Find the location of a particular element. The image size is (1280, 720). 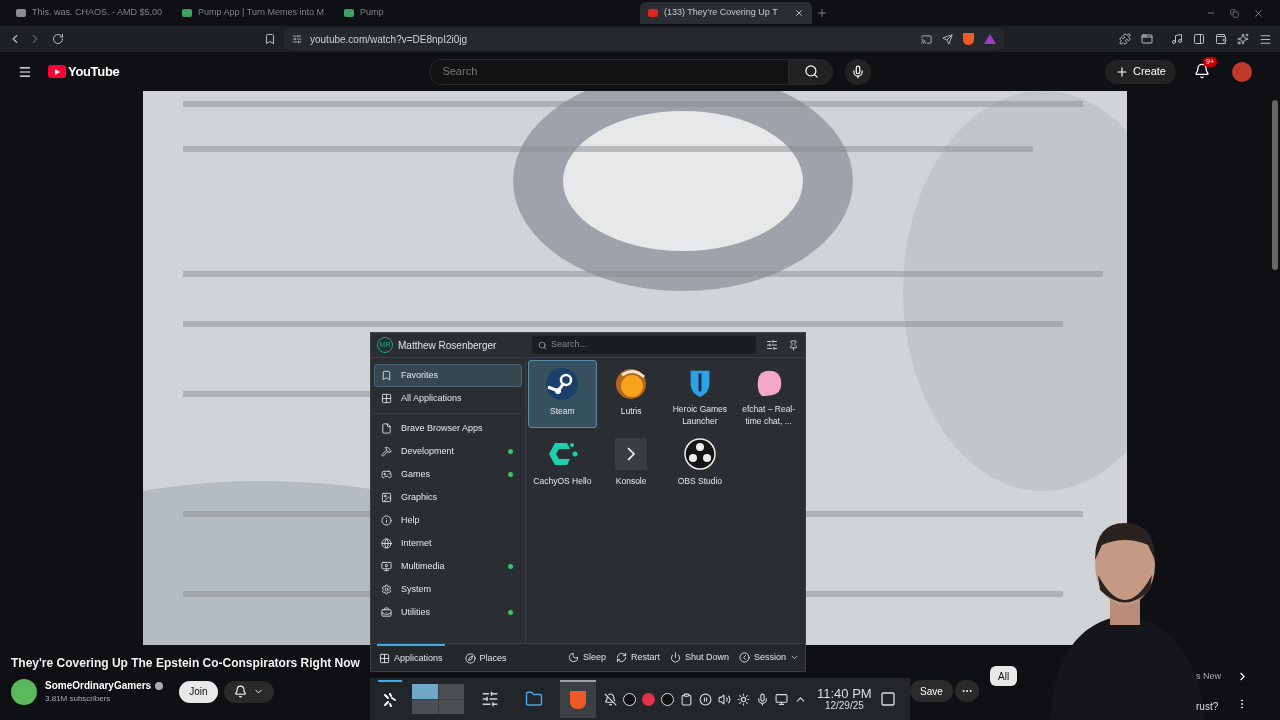

bookmark-icon is located at coordinates (270, 39).